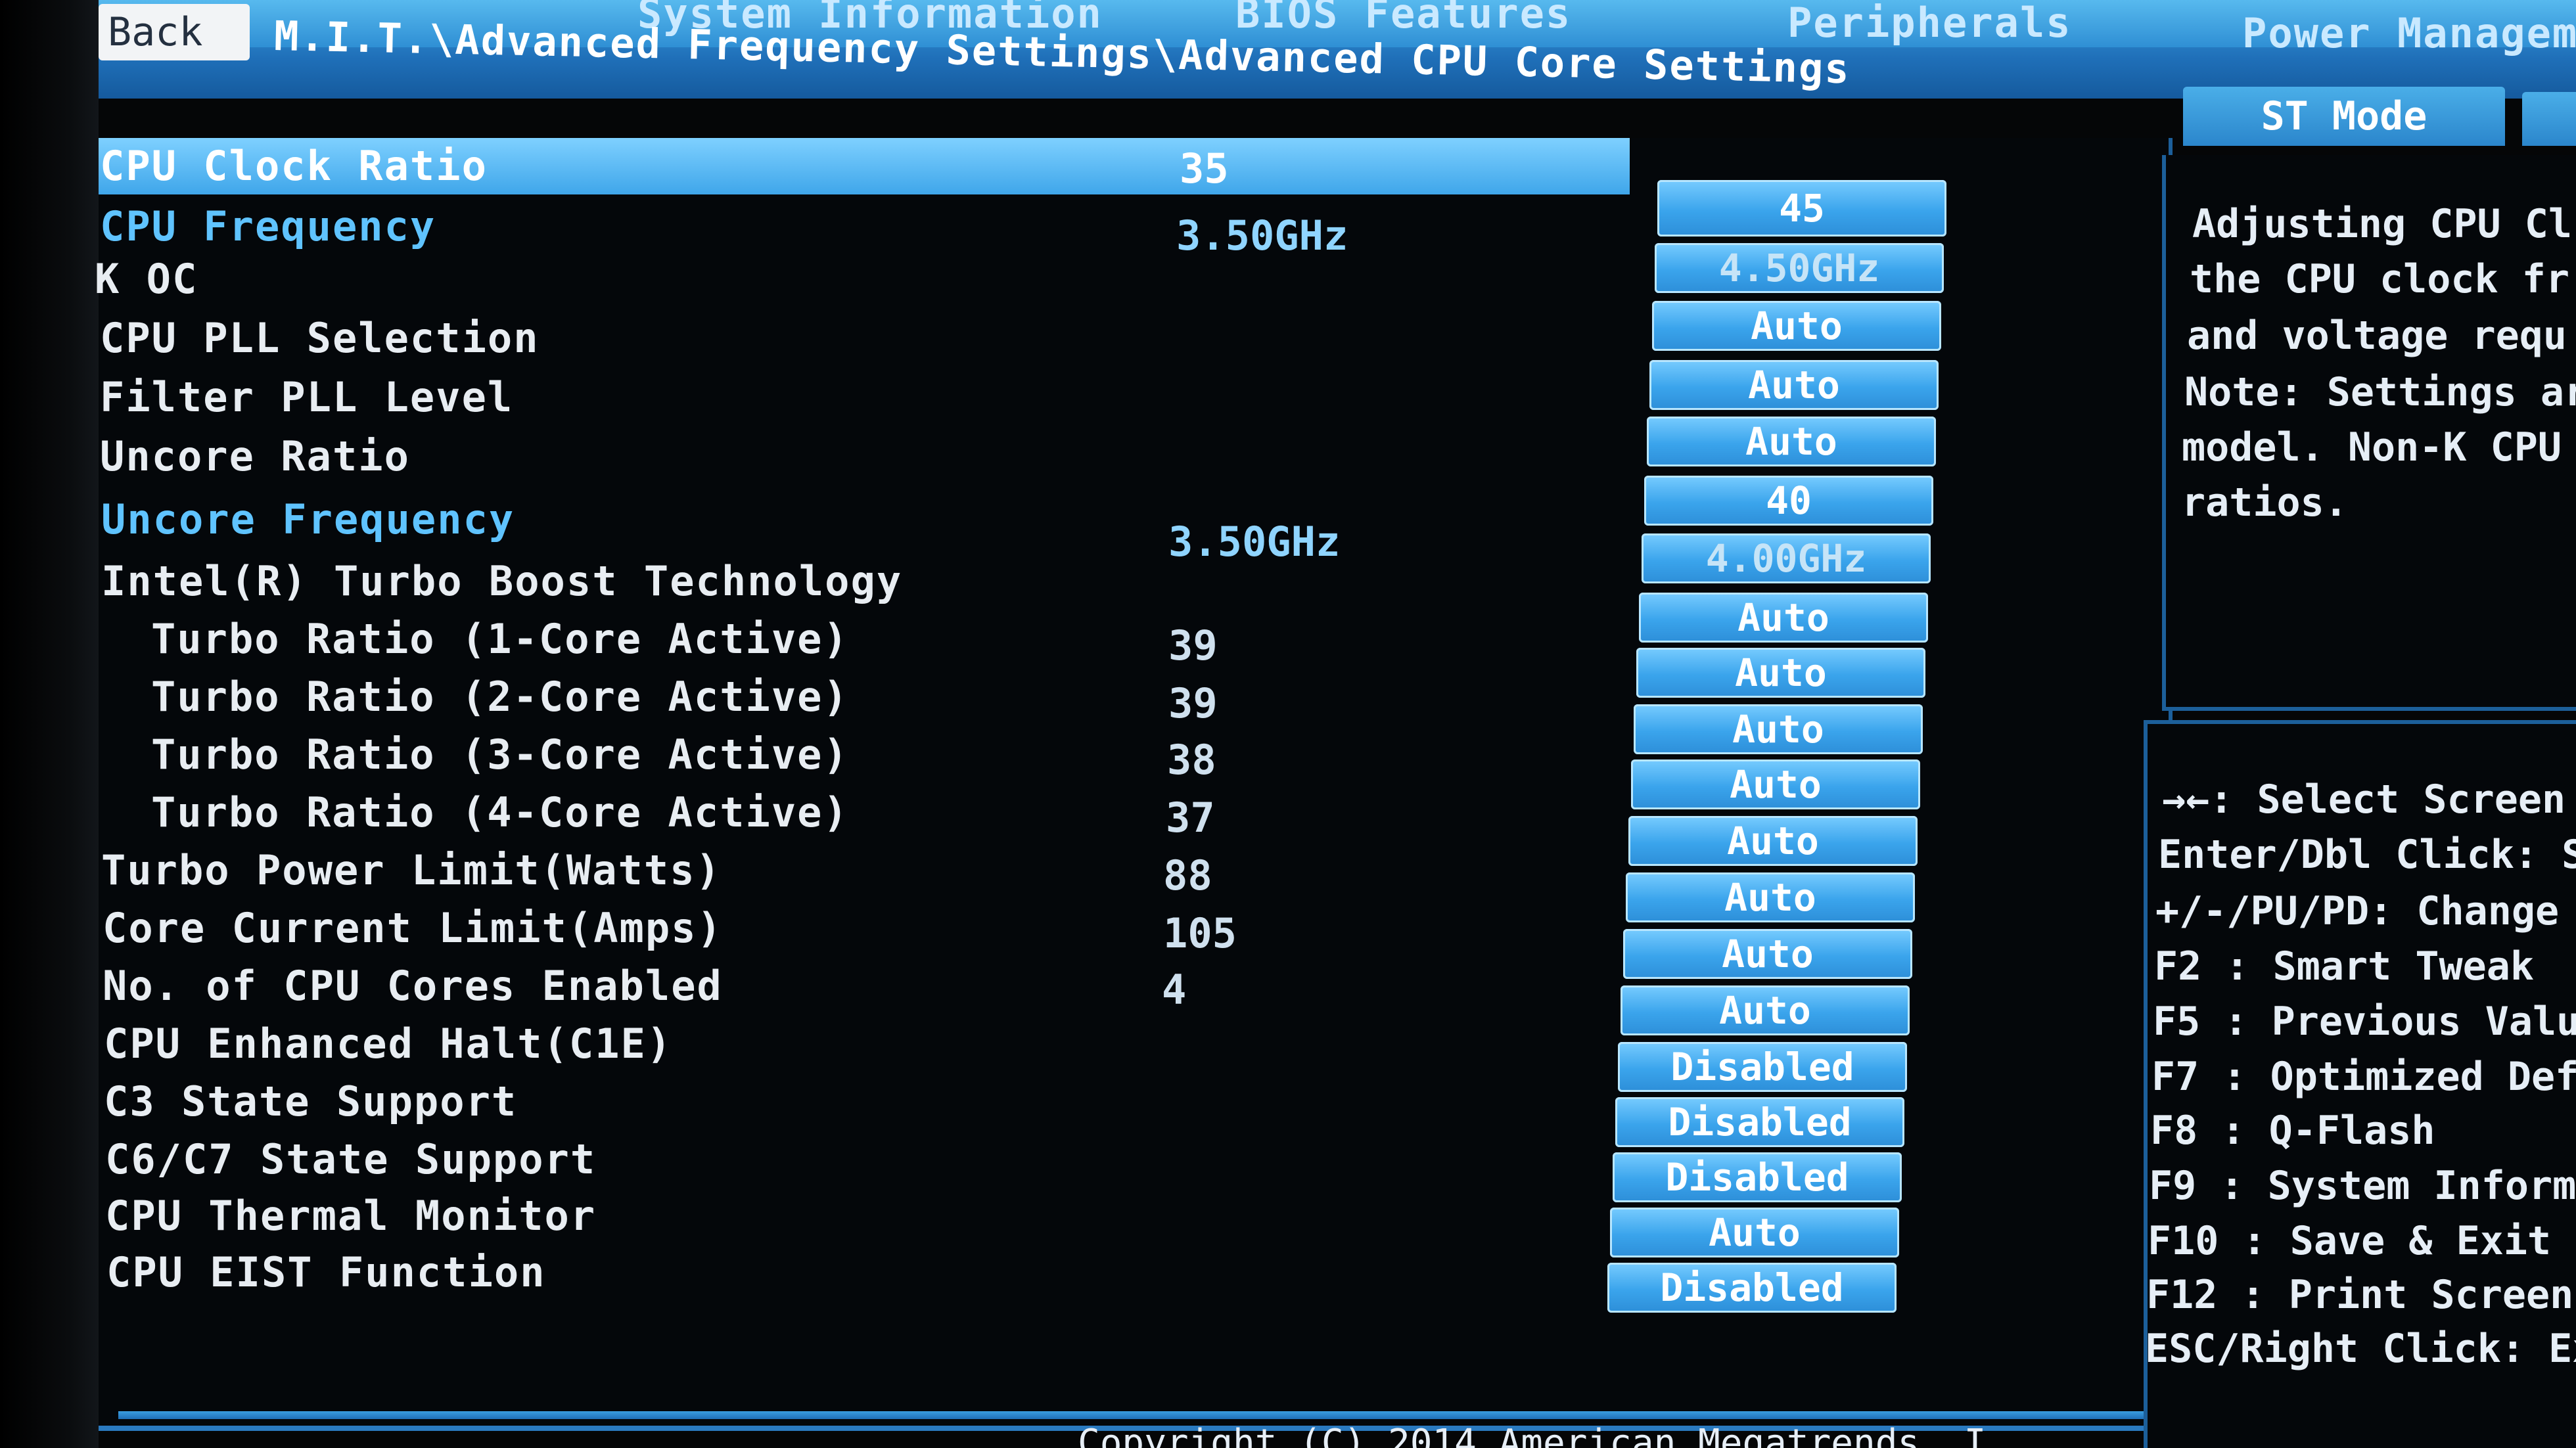  I want to click on setting-current-value: 37, so click(1190, 818).